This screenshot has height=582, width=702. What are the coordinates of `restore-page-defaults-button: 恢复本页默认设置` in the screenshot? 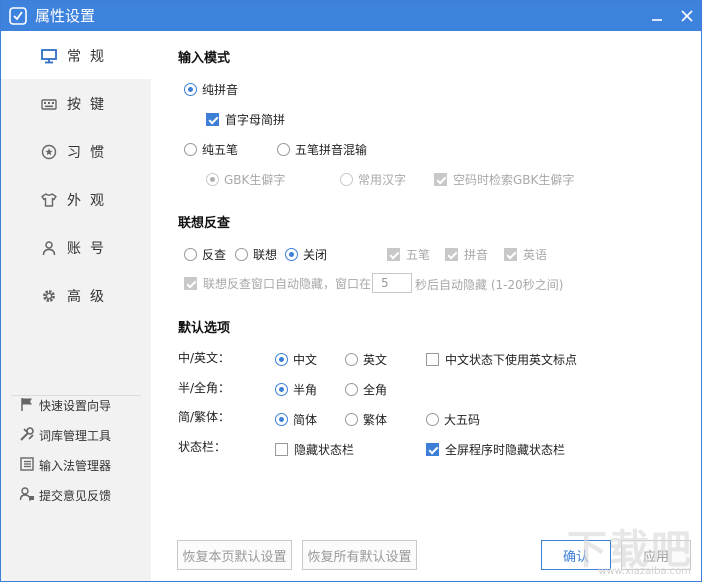 It's located at (234, 555).